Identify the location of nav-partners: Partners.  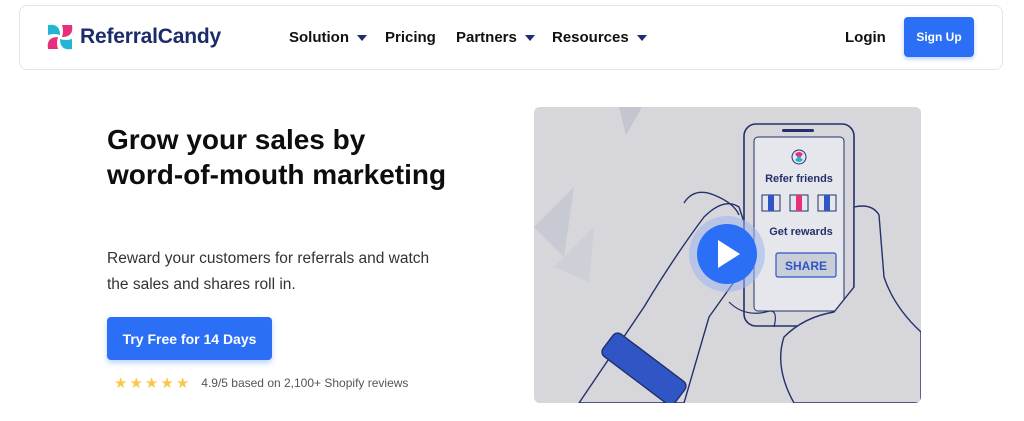
(495, 37).